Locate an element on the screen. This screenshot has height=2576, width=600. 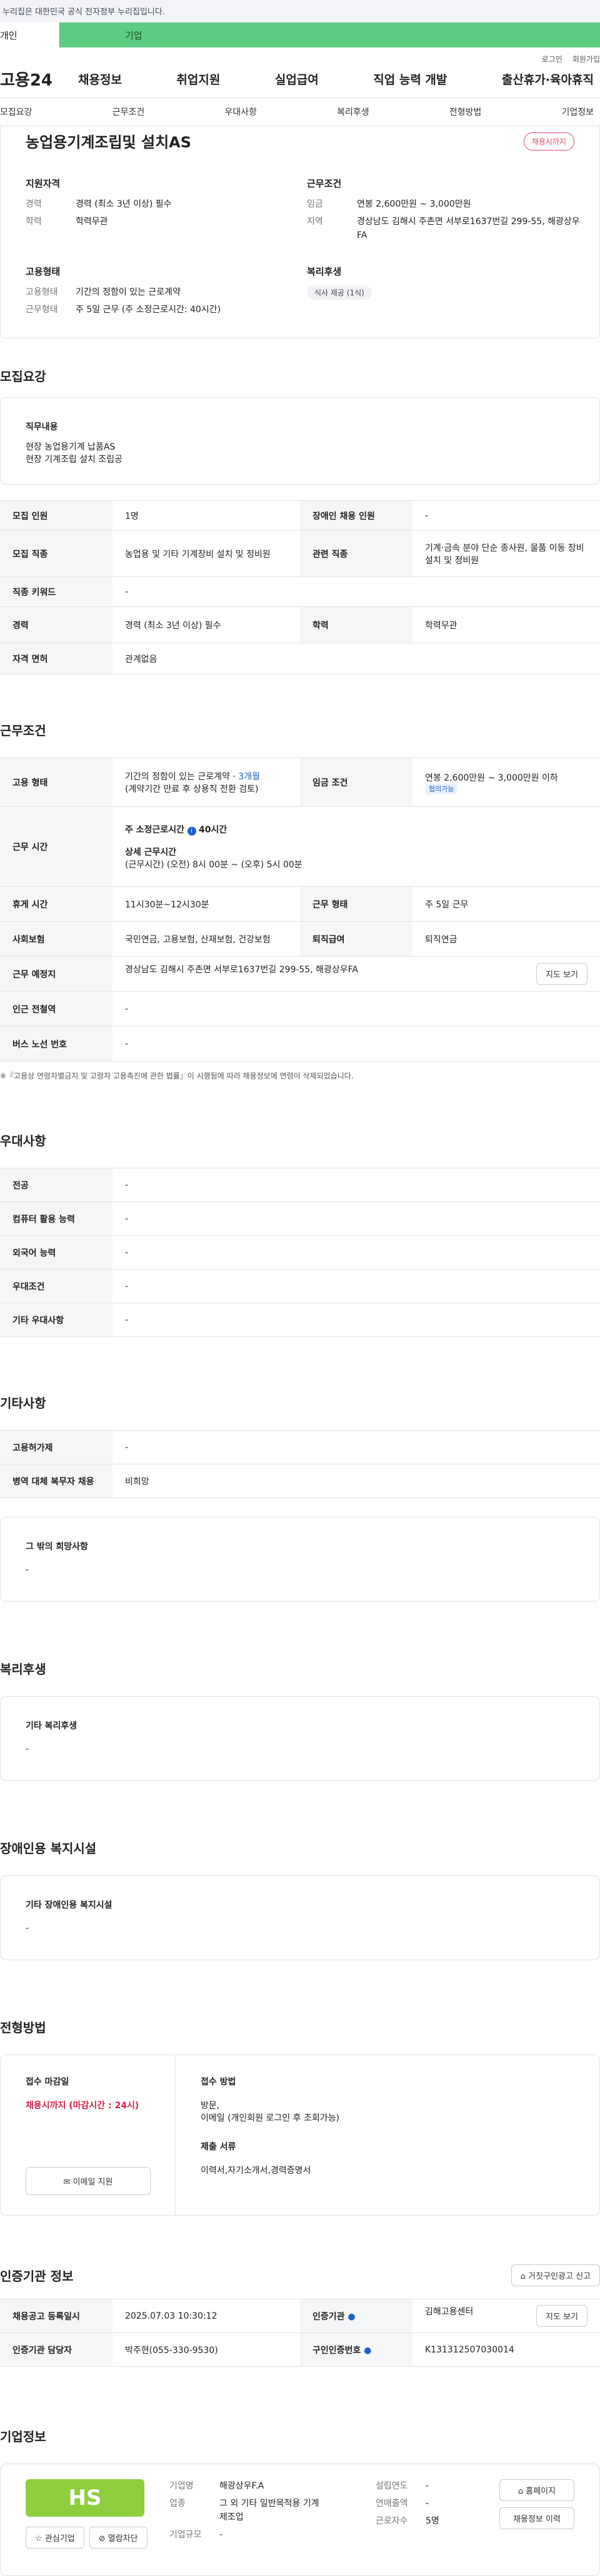
qual-exp: 경력 (최소 3년 이상) 필수 is located at coordinates (124, 204).